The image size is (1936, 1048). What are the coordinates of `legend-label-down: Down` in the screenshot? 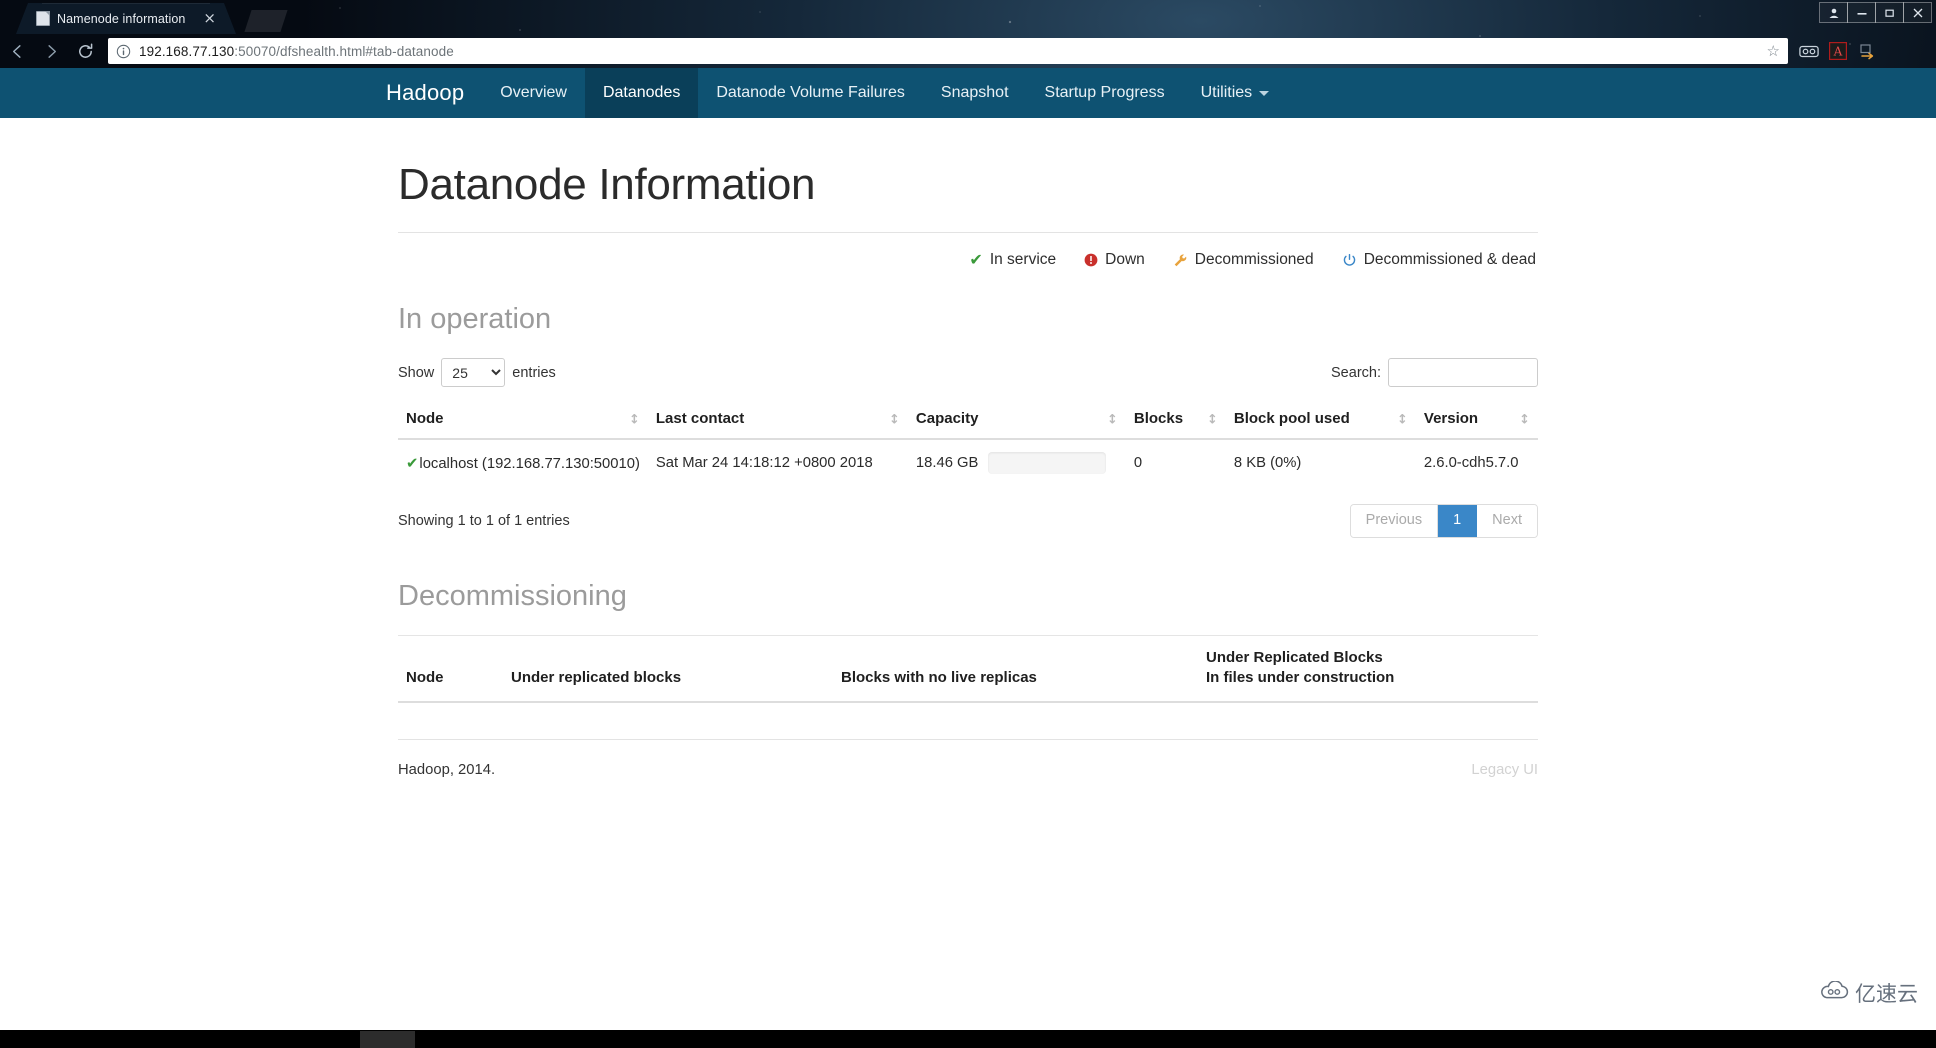 It's located at (1125, 259).